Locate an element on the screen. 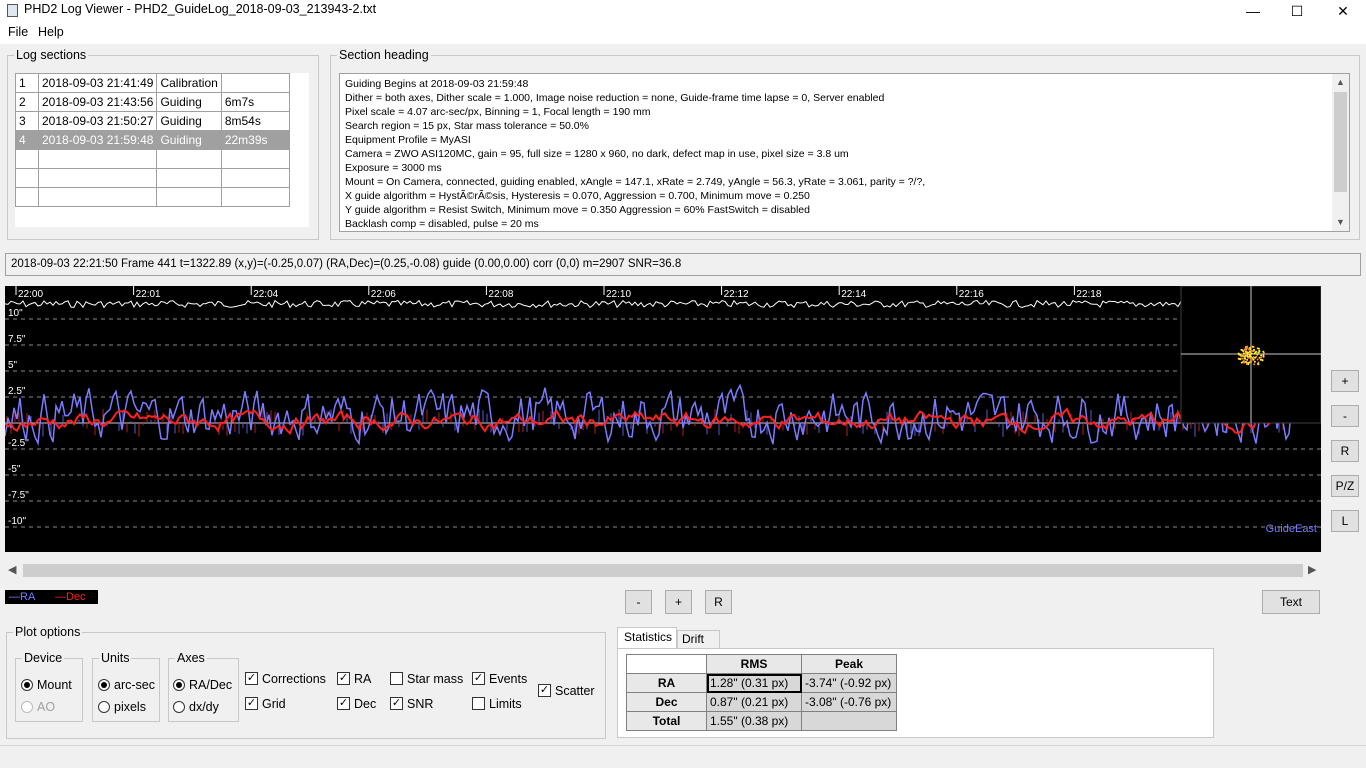 Image resolution: width=1366 pixels, height=768 pixels. units-title: Units is located at coordinates (115, 658).